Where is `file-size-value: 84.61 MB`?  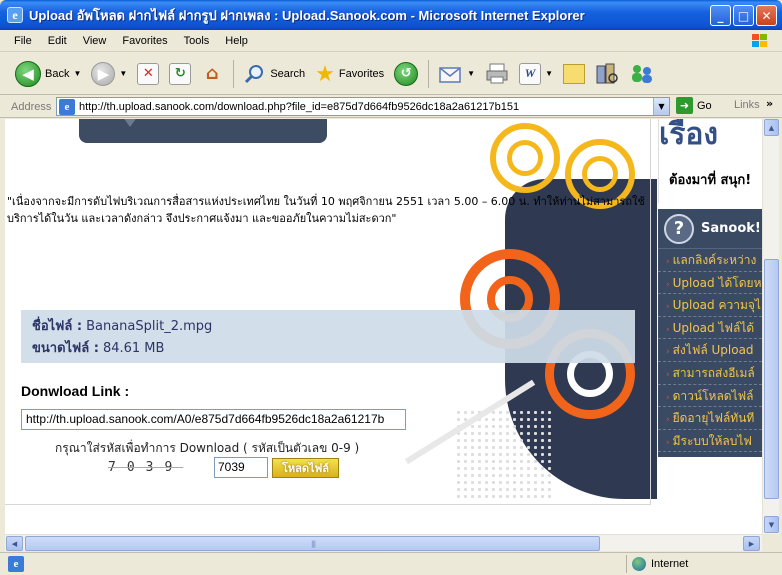
file-size-value: 84.61 MB is located at coordinates (133, 348).